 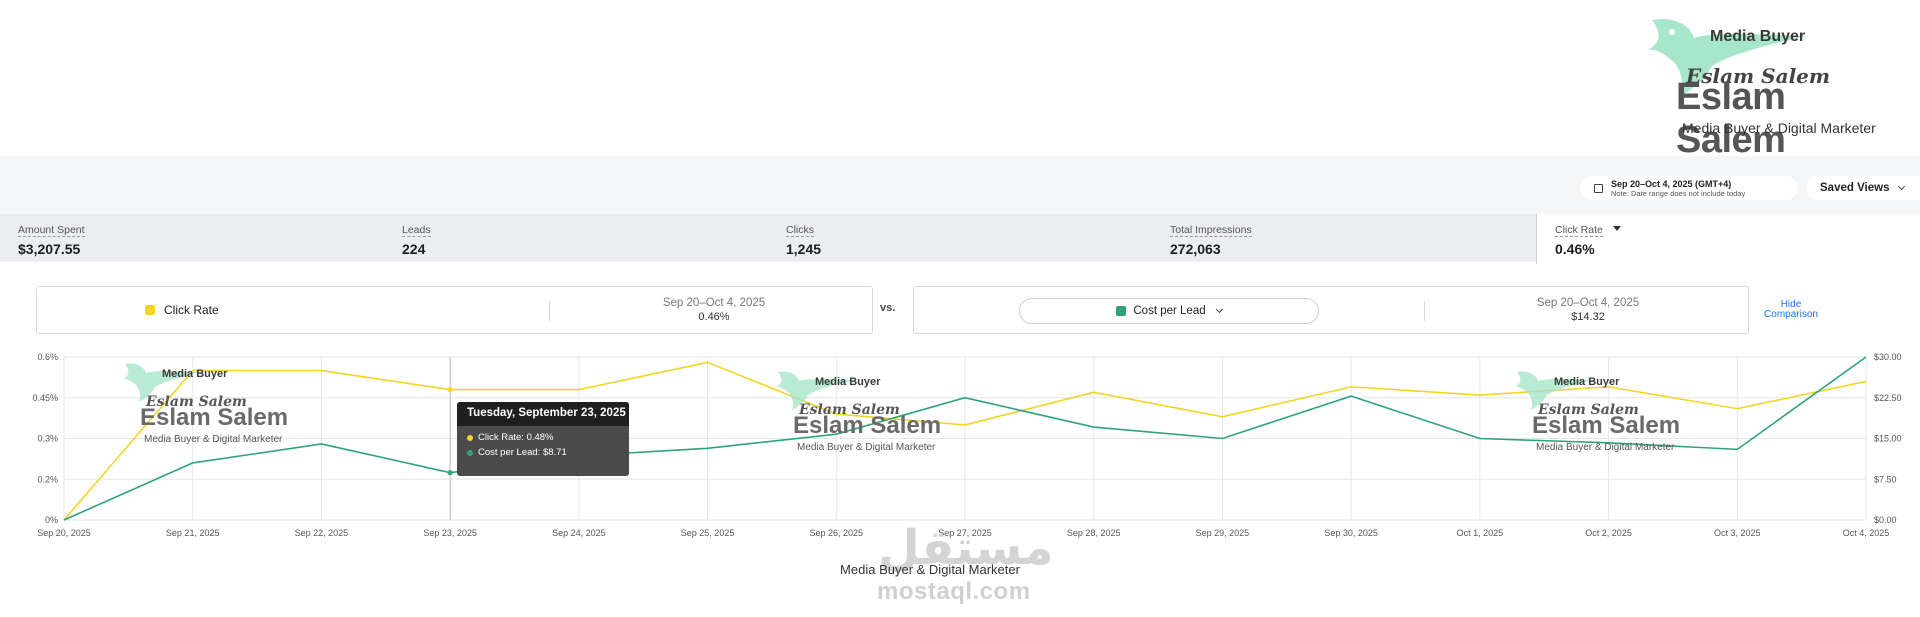 I want to click on x-tick-label: Sep 22, 2025, so click(x=322, y=533).